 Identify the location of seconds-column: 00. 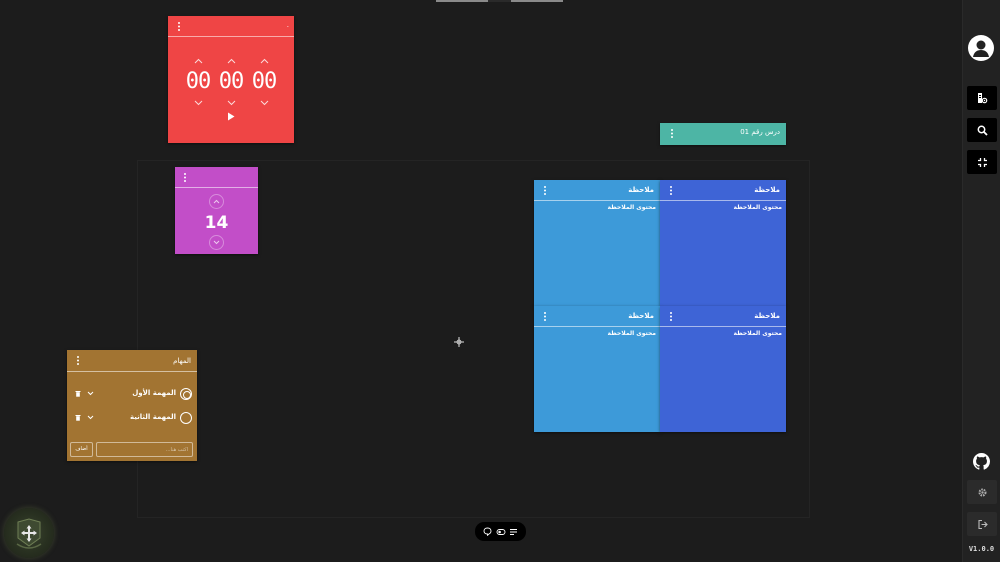
(264, 82).